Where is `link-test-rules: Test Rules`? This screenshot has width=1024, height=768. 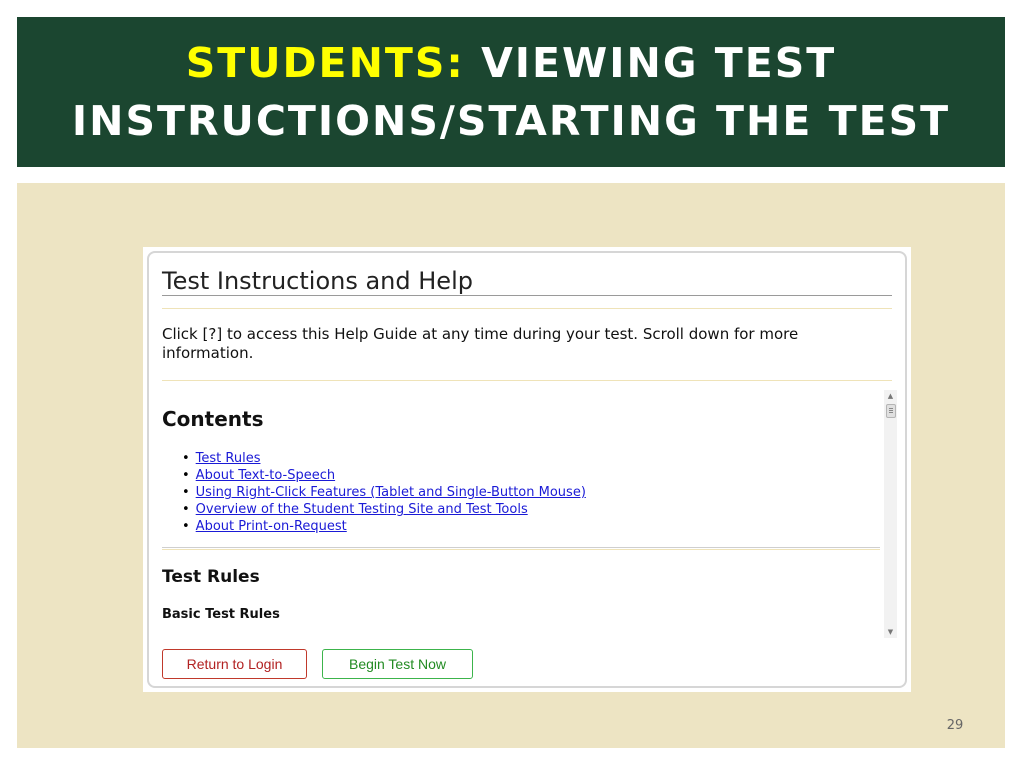 link-test-rules: Test Rules is located at coordinates (228, 458).